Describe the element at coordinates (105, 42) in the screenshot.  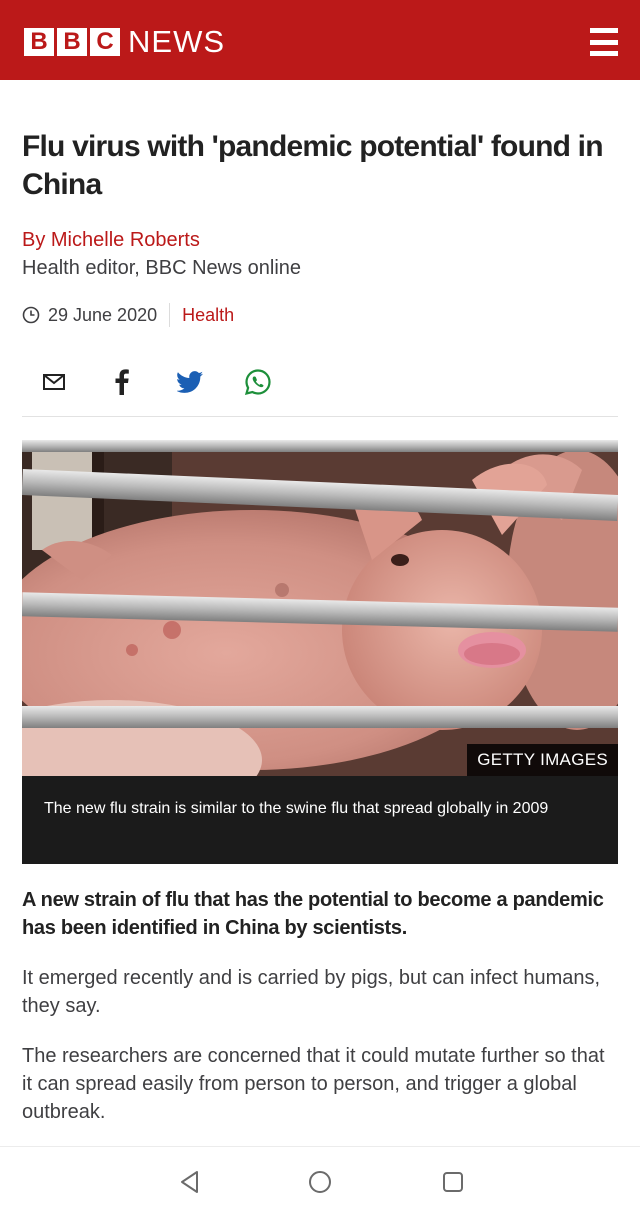
I see `logo-letter: C` at that location.